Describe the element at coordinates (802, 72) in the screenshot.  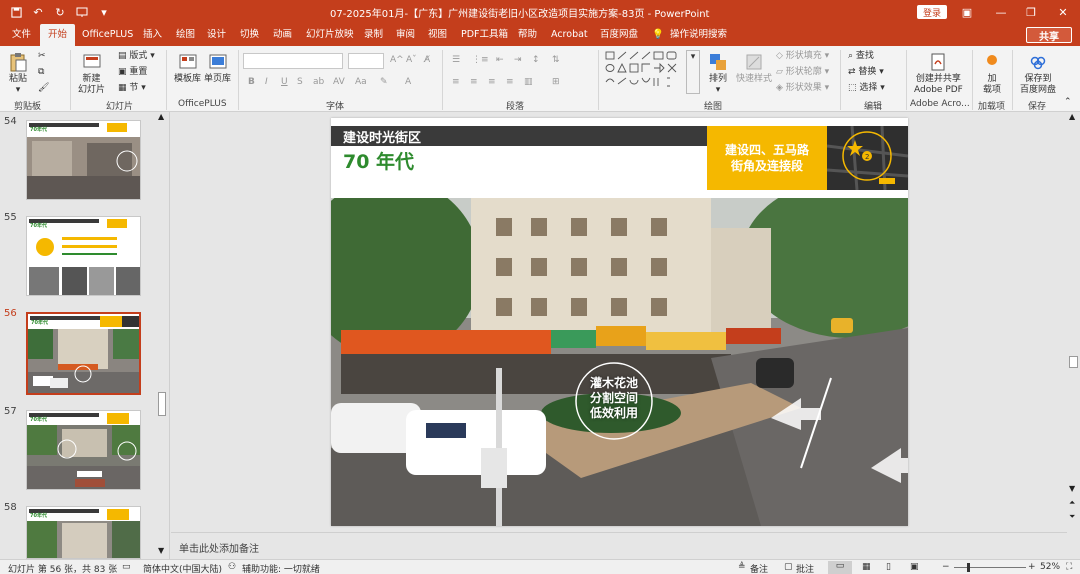
I see `shape-outline-button: ▱ 形状轮廓 ▾` at that location.